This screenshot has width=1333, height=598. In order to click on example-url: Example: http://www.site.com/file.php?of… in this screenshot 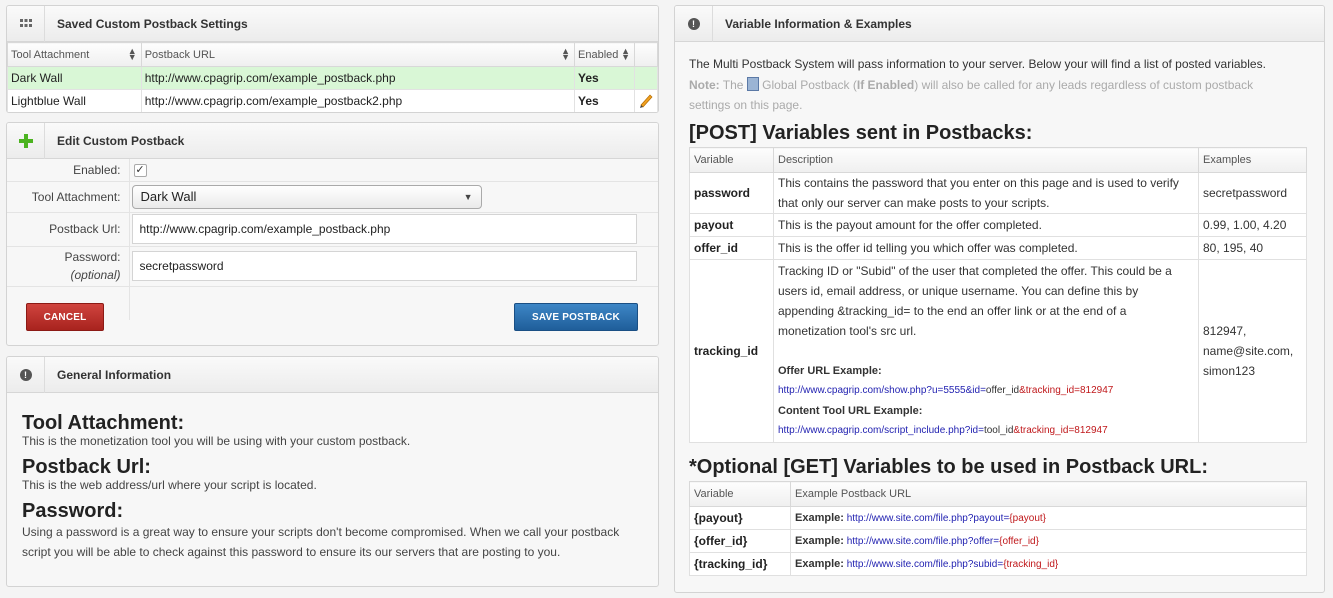, I will do `click(1048, 541)`.